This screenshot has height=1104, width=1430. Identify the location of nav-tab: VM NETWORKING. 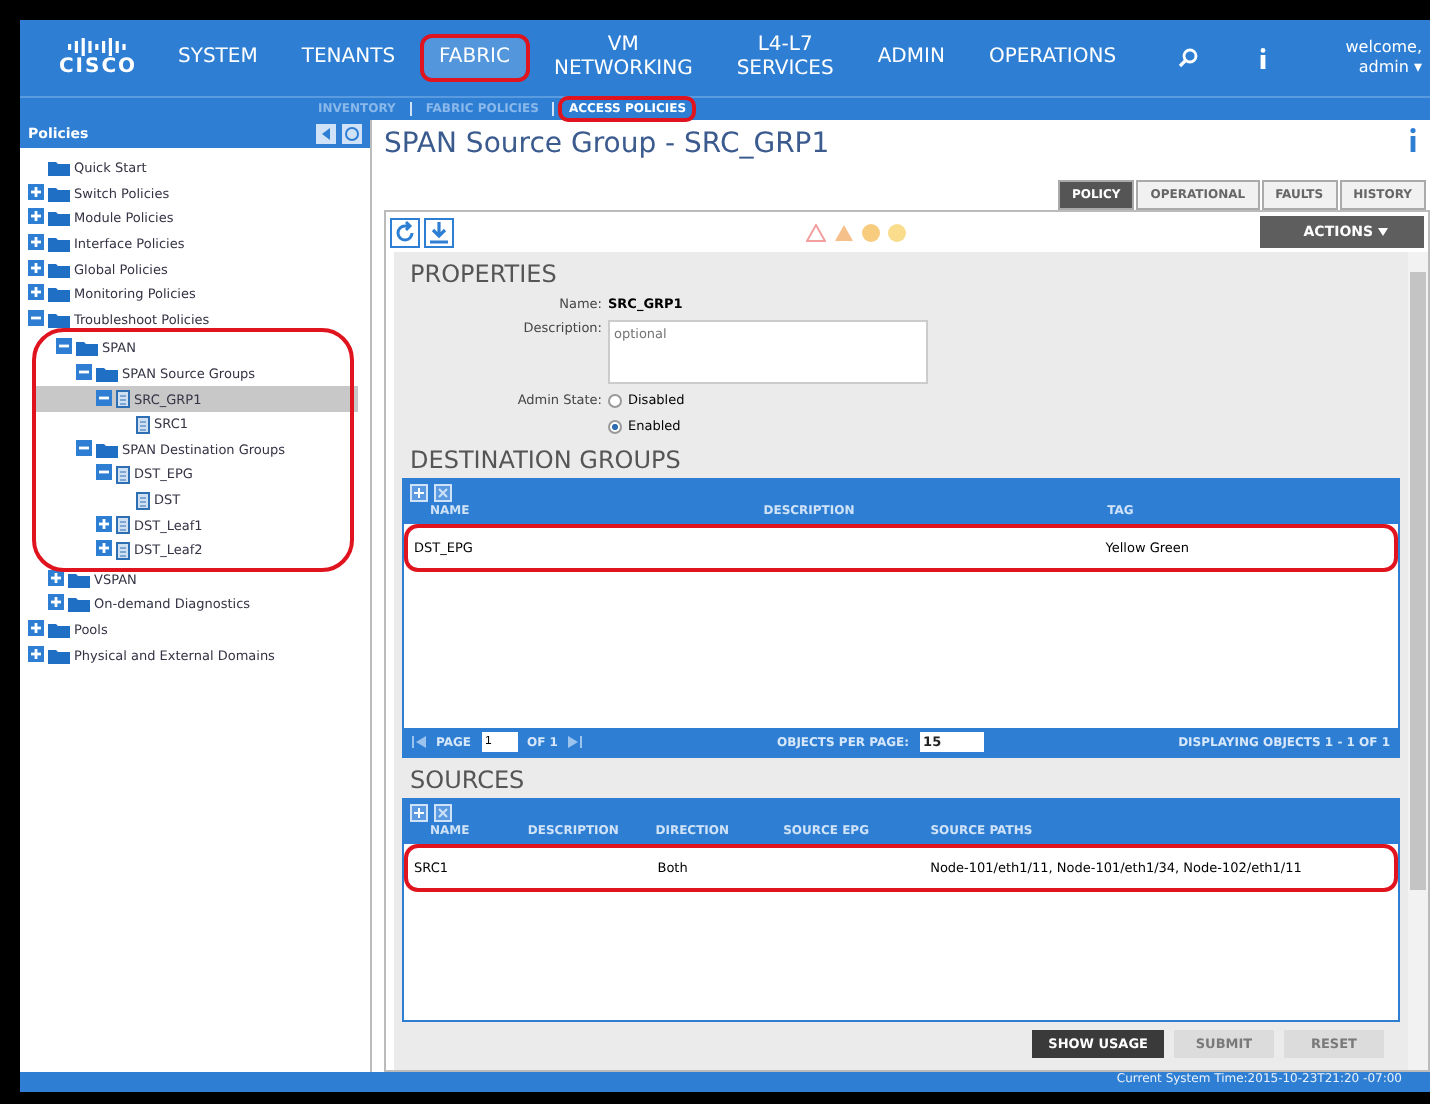
(623, 58).